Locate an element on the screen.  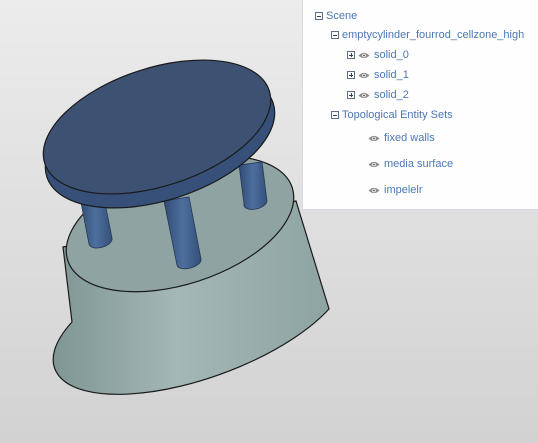
tree-node-label: emptycylinder_fourrod_cellzone_high is located at coordinates (433, 35).